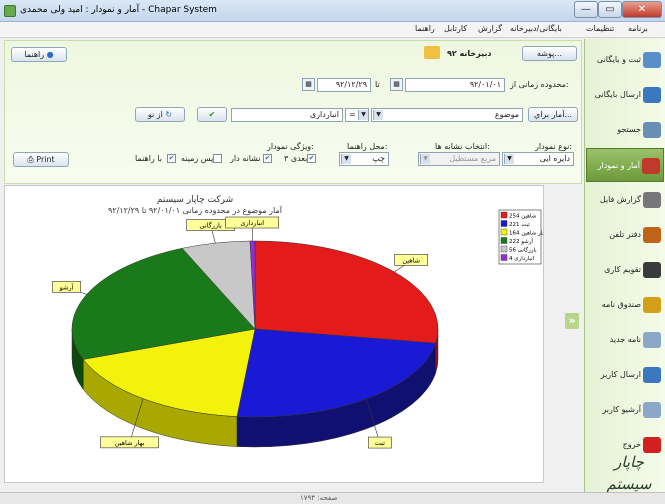 The image size is (665, 504). Describe the element at coordinates (455, 85) in the screenshot. I see `date-from-field: ۹۲/۰۱/۰۱` at that location.